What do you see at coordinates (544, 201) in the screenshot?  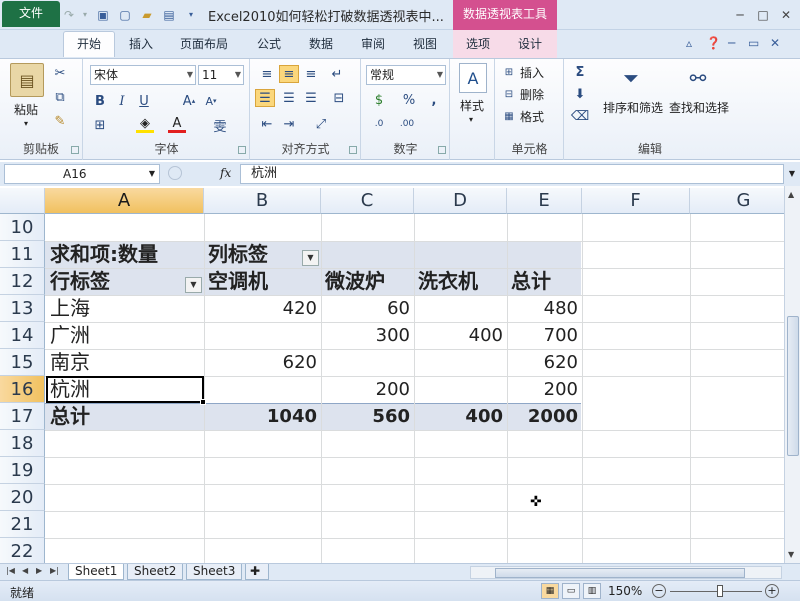 I see `column-header-e: E` at bounding box center [544, 201].